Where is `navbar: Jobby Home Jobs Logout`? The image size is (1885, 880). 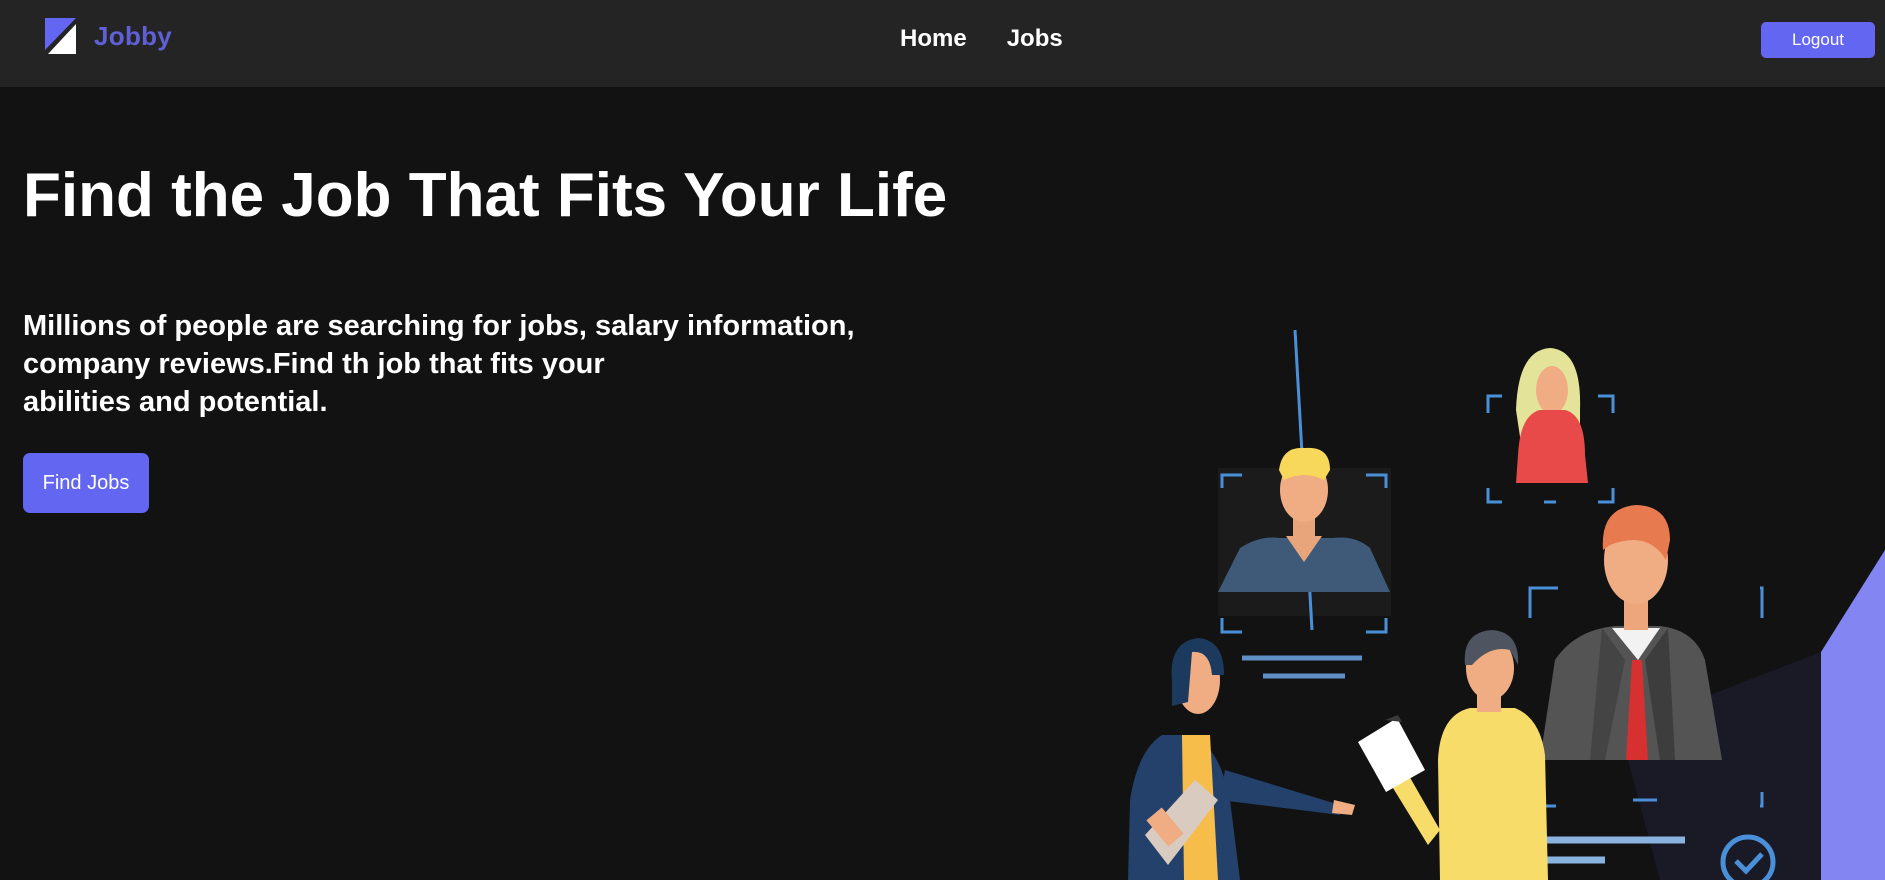
navbar: Jobby Home Jobs Logout is located at coordinates (942, 43).